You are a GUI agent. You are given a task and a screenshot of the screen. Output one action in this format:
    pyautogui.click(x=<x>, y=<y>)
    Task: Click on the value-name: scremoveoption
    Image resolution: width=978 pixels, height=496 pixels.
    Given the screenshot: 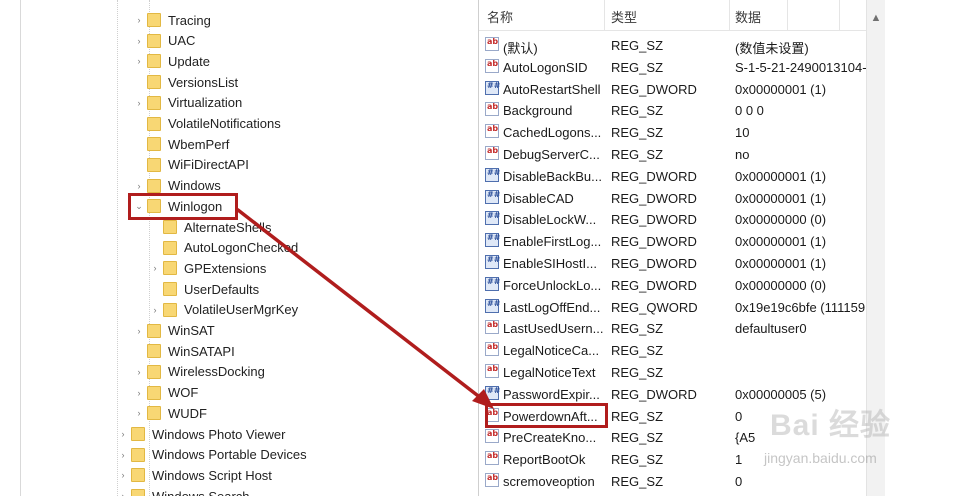 What is the action you would take?
    pyautogui.click(x=549, y=481)
    